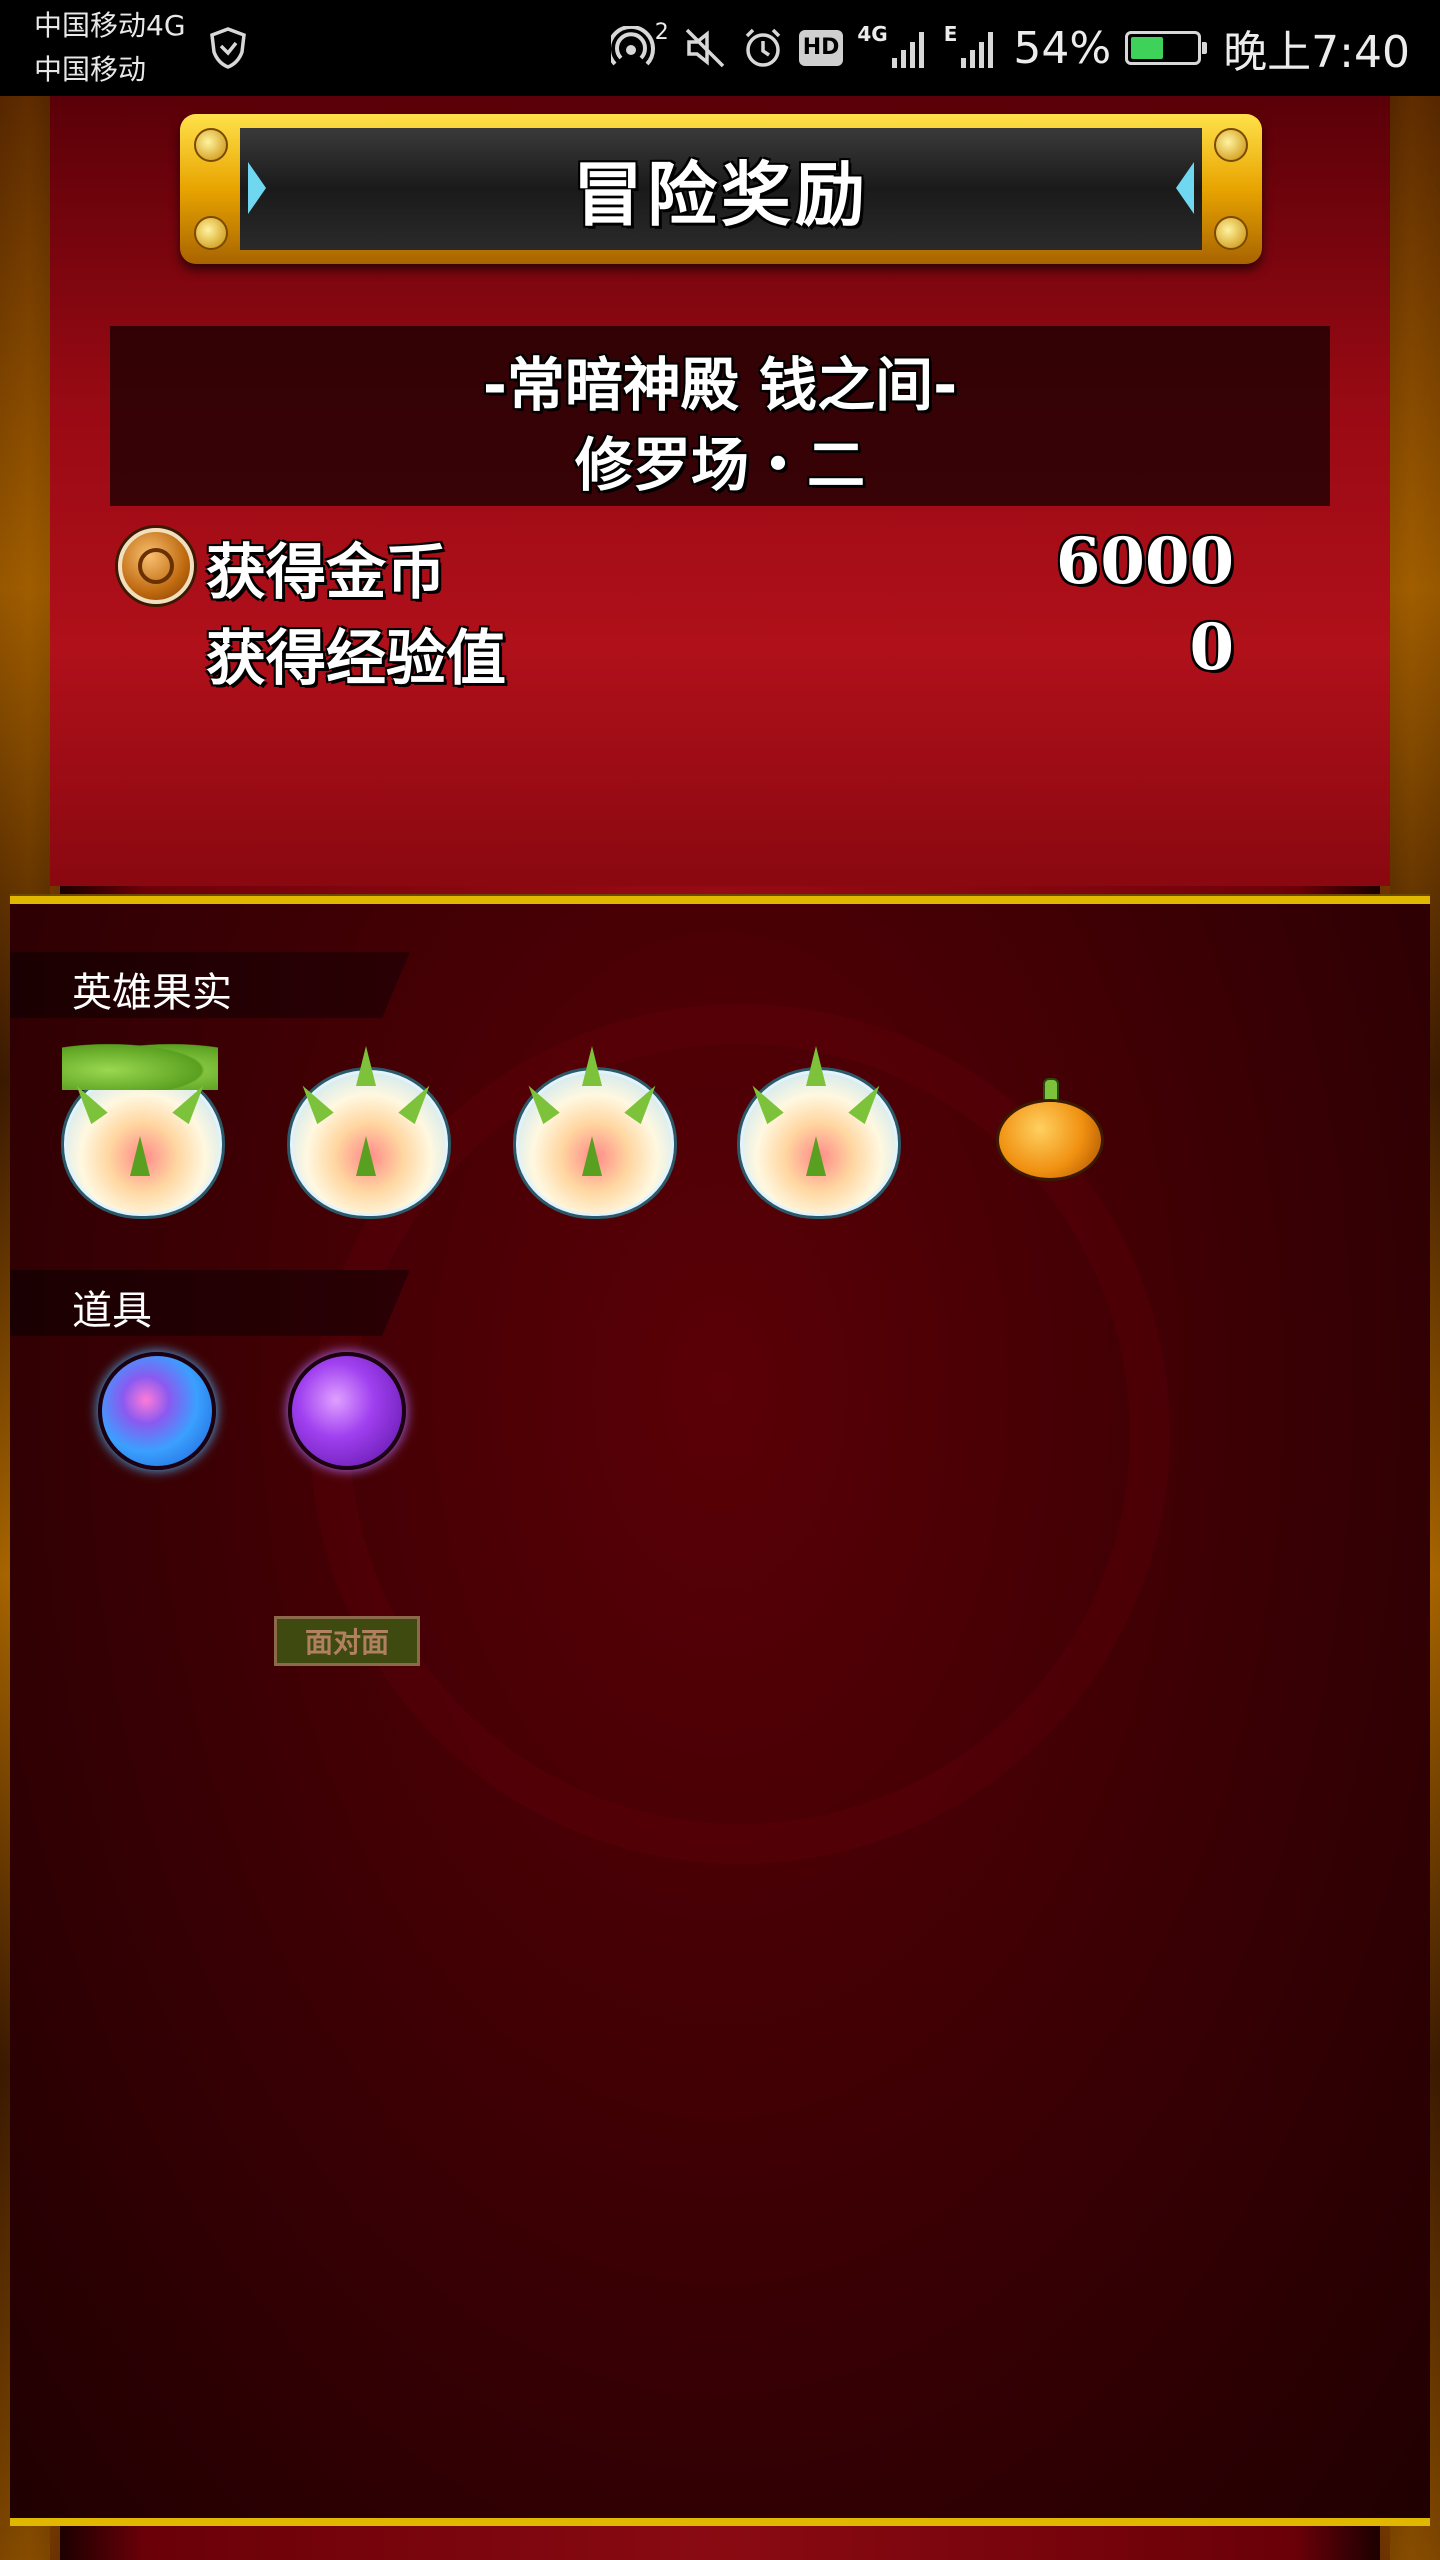  What do you see at coordinates (1316, 52) in the screenshot?
I see `clock: 晚上7:40` at bounding box center [1316, 52].